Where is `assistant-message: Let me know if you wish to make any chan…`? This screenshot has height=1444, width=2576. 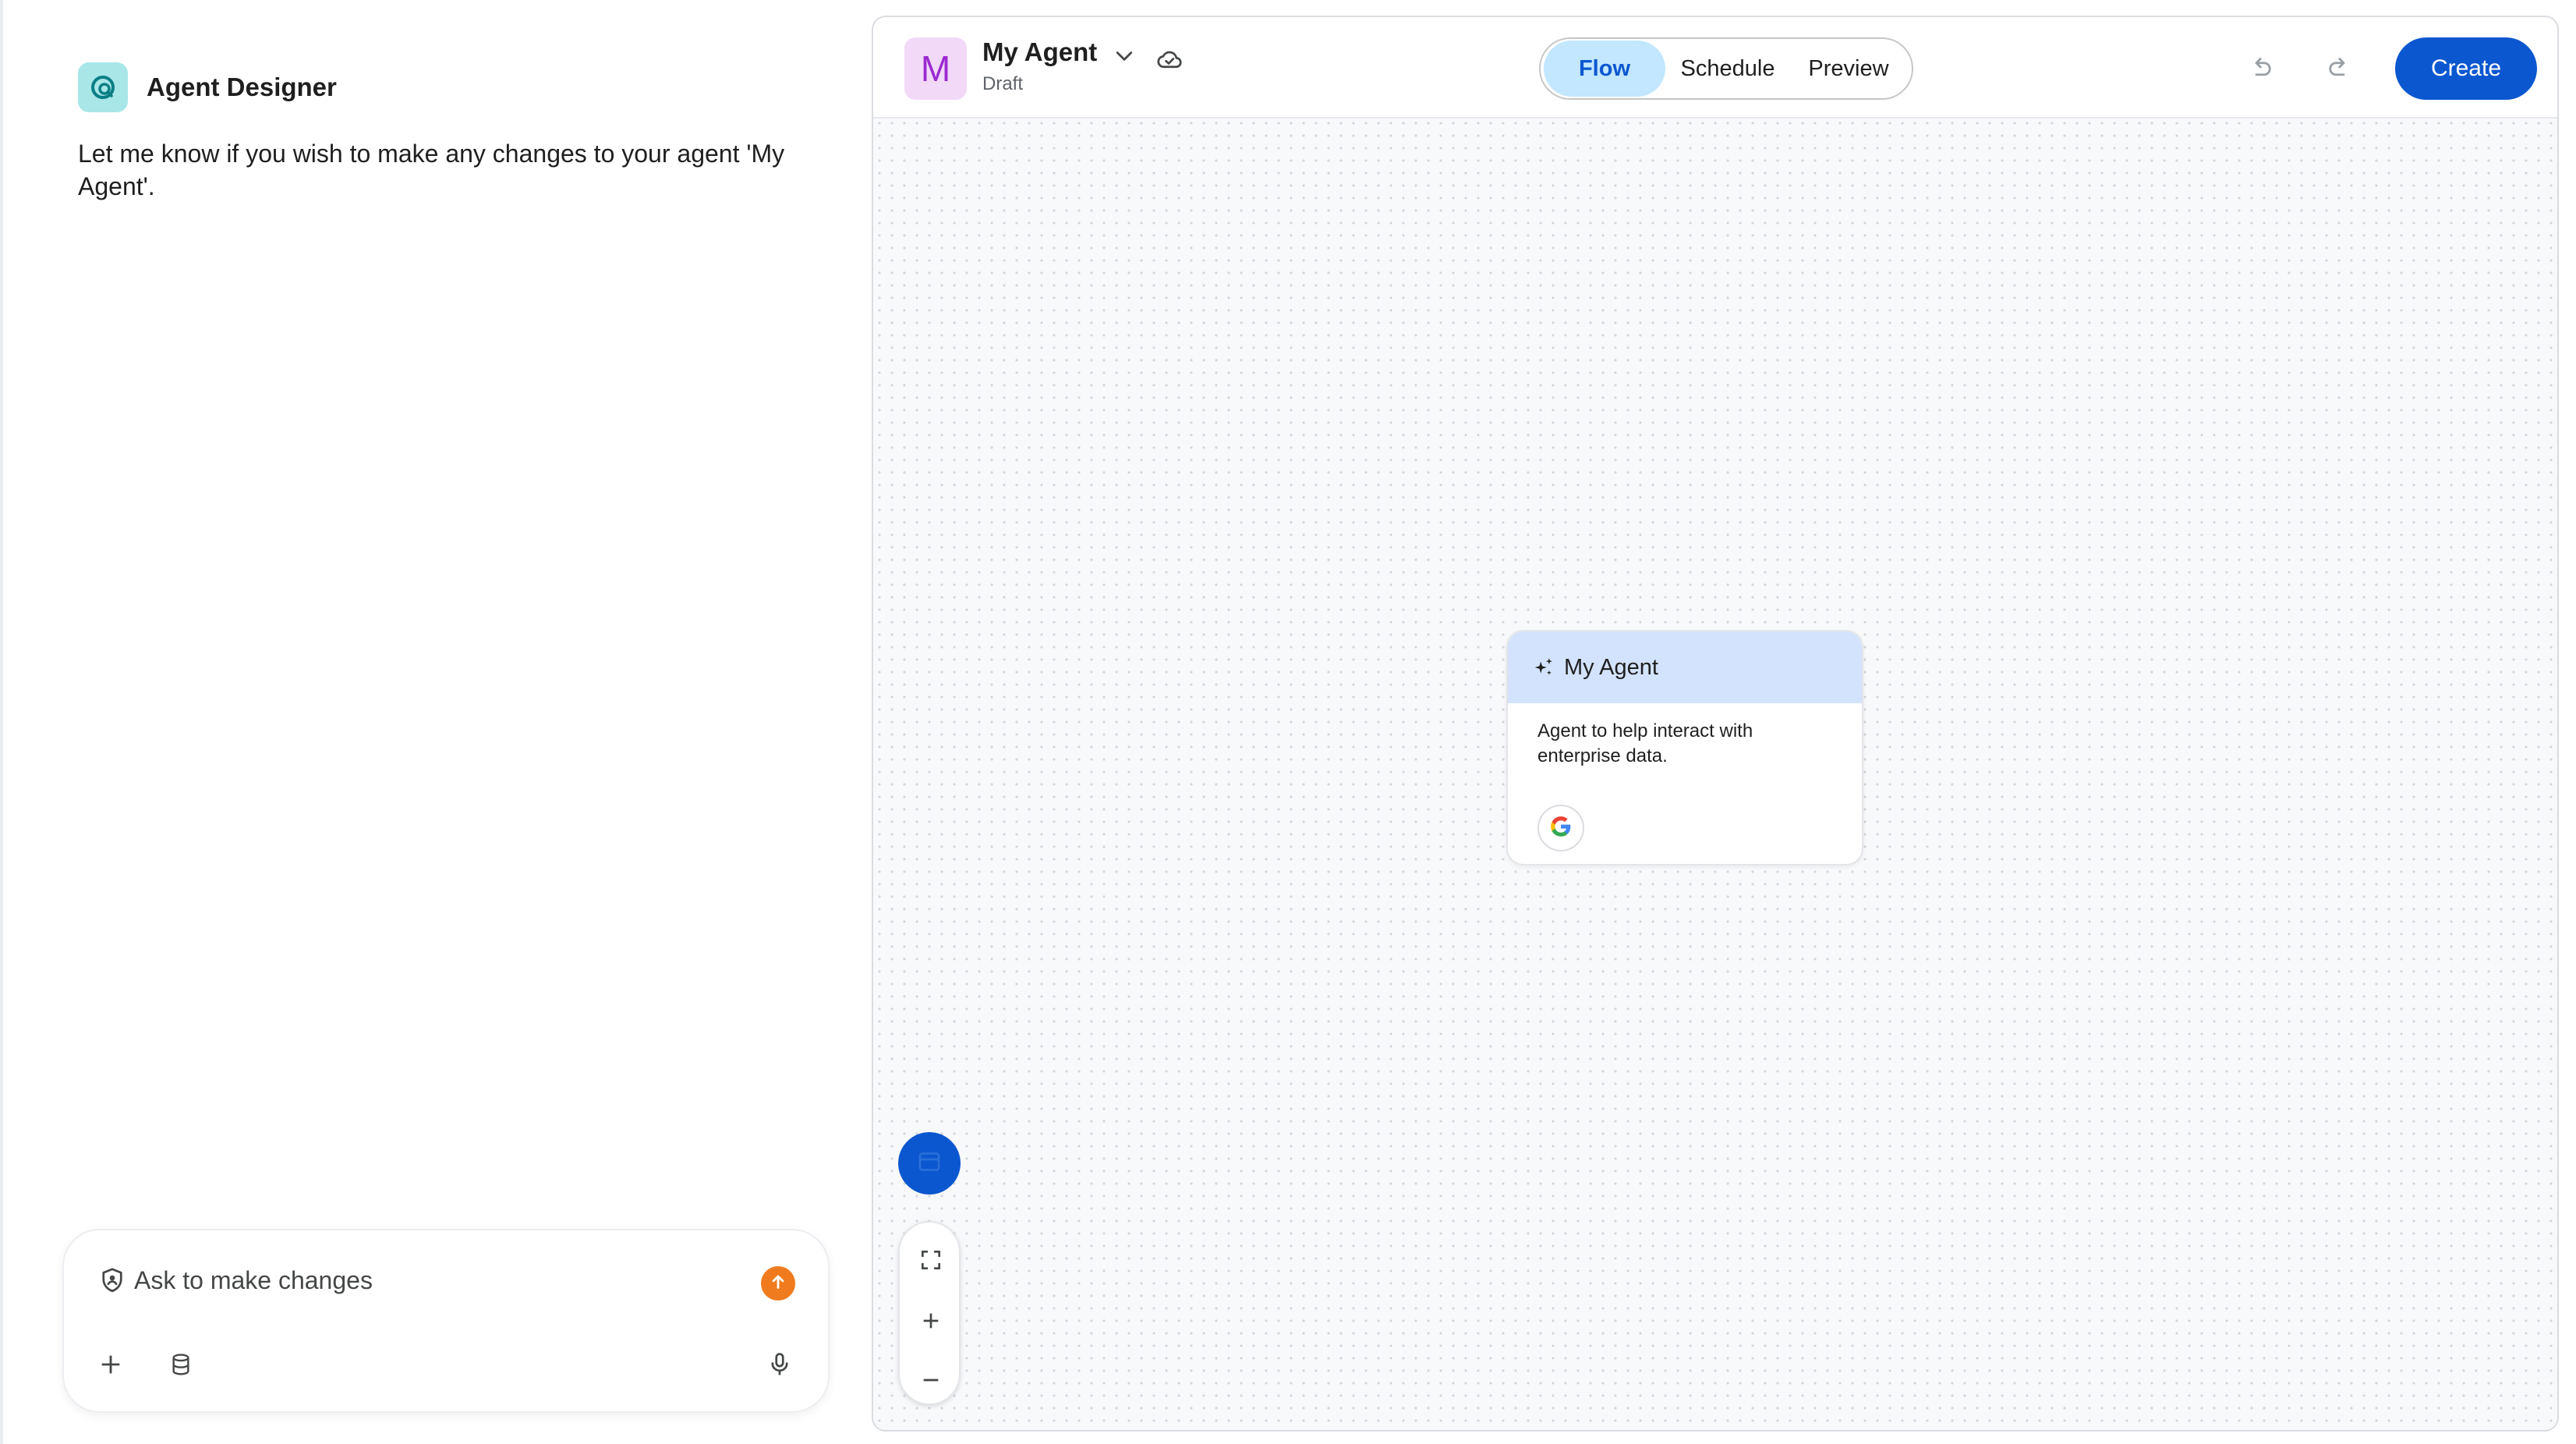
assistant-message: Let me know if you wish to make any chan… is located at coordinates (431, 170).